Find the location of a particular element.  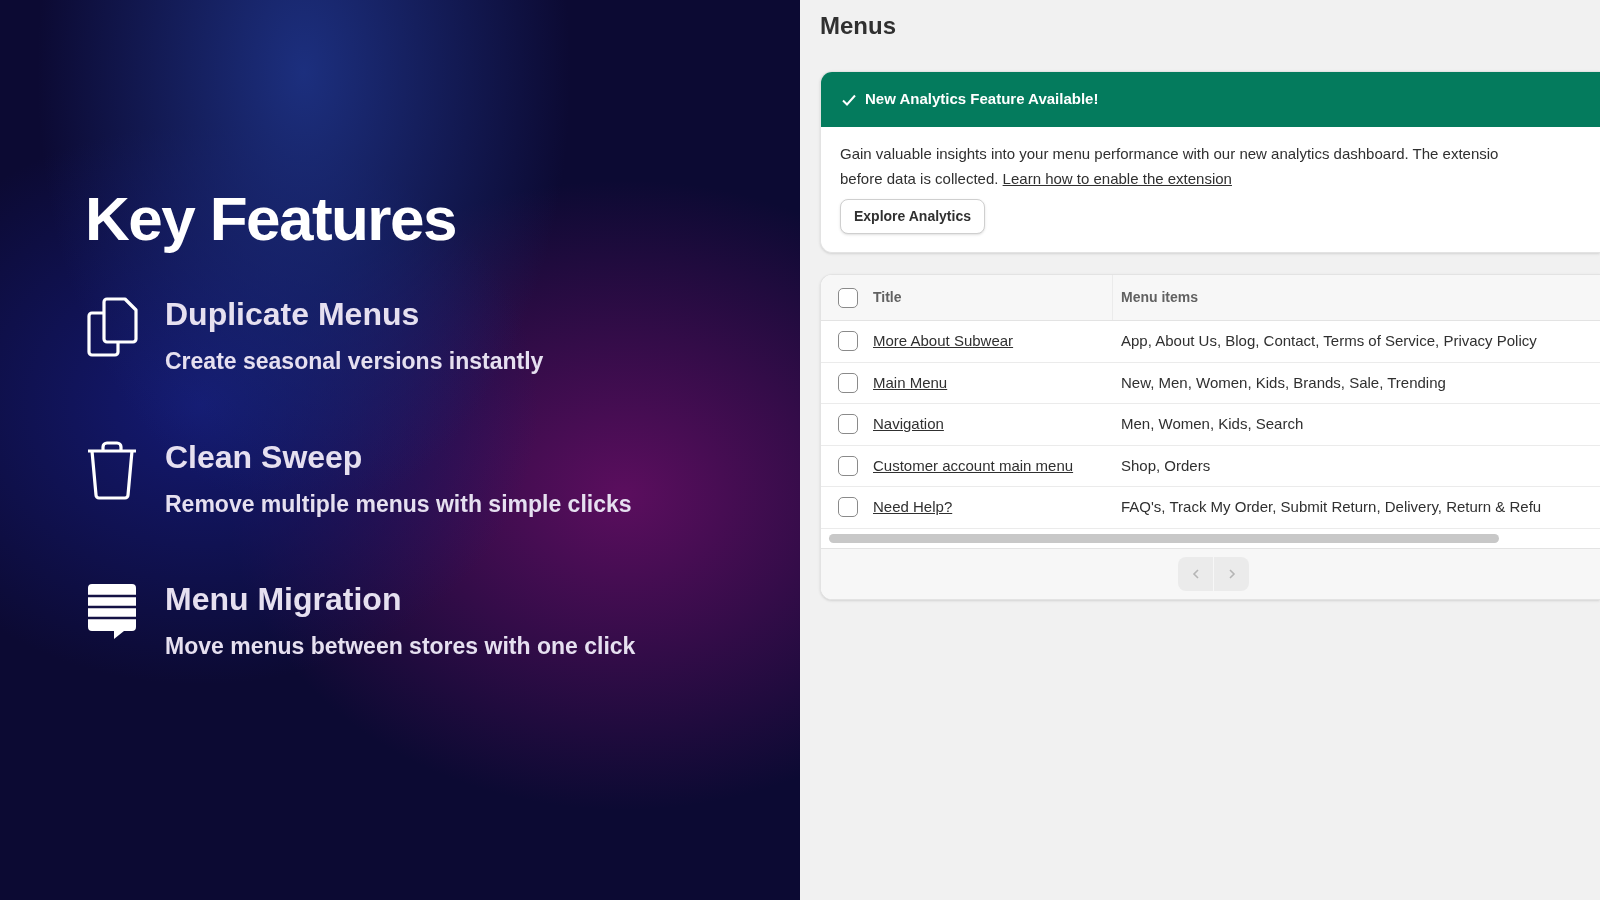

menu-title-link: More About Subwear is located at coordinates (943, 340).